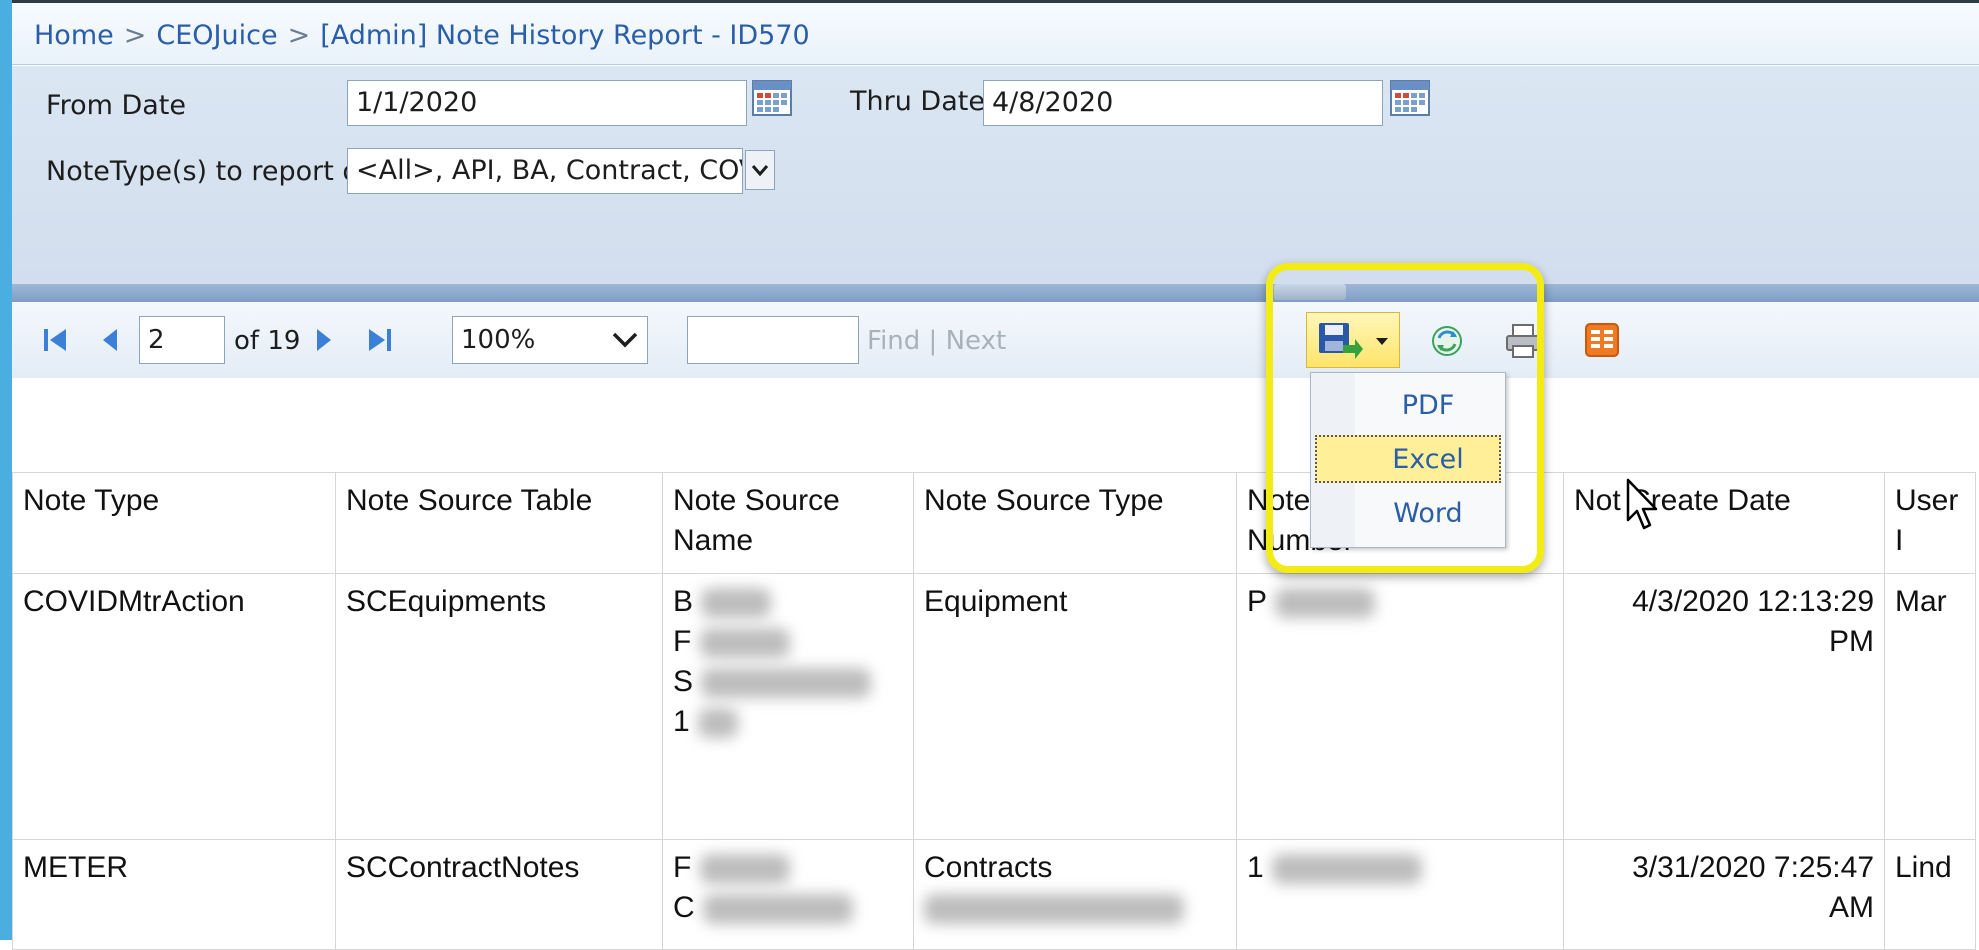 The height and width of the screenshot is (950, 1979). I want to click on find-input, so click(773, 340).